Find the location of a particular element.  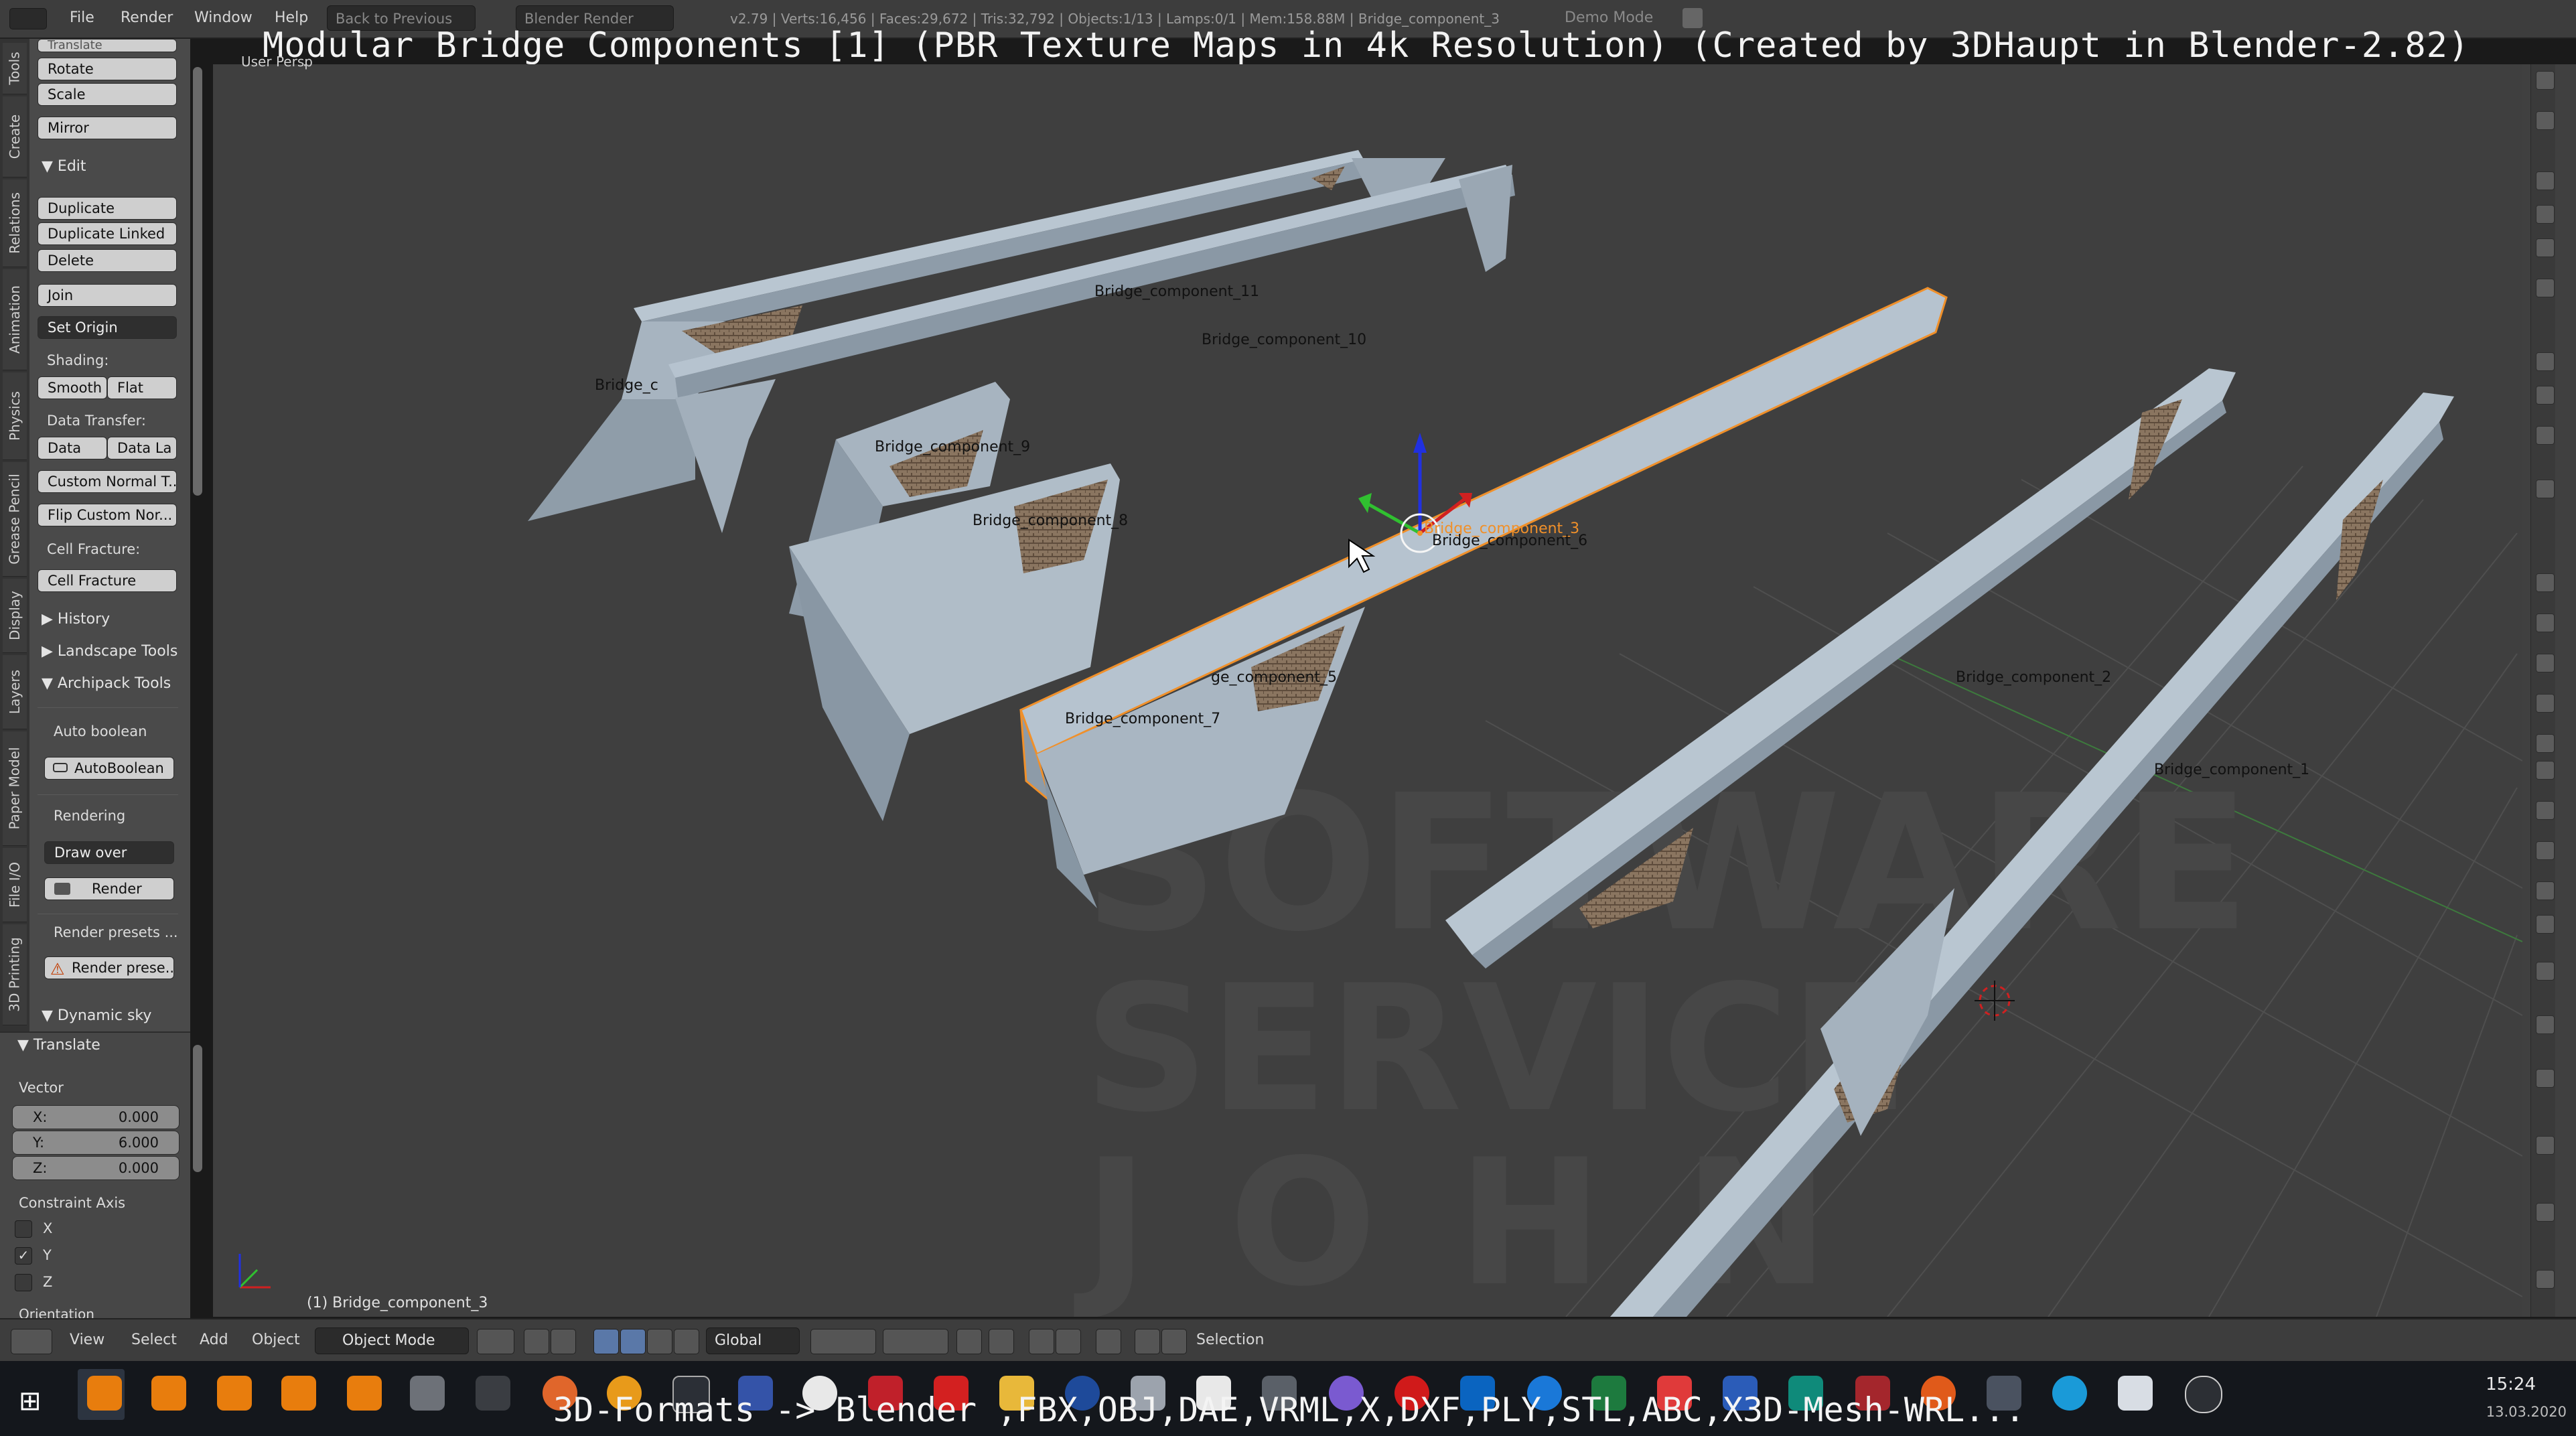

taskbar-tool-icon is located at coordinates (493, 1393).